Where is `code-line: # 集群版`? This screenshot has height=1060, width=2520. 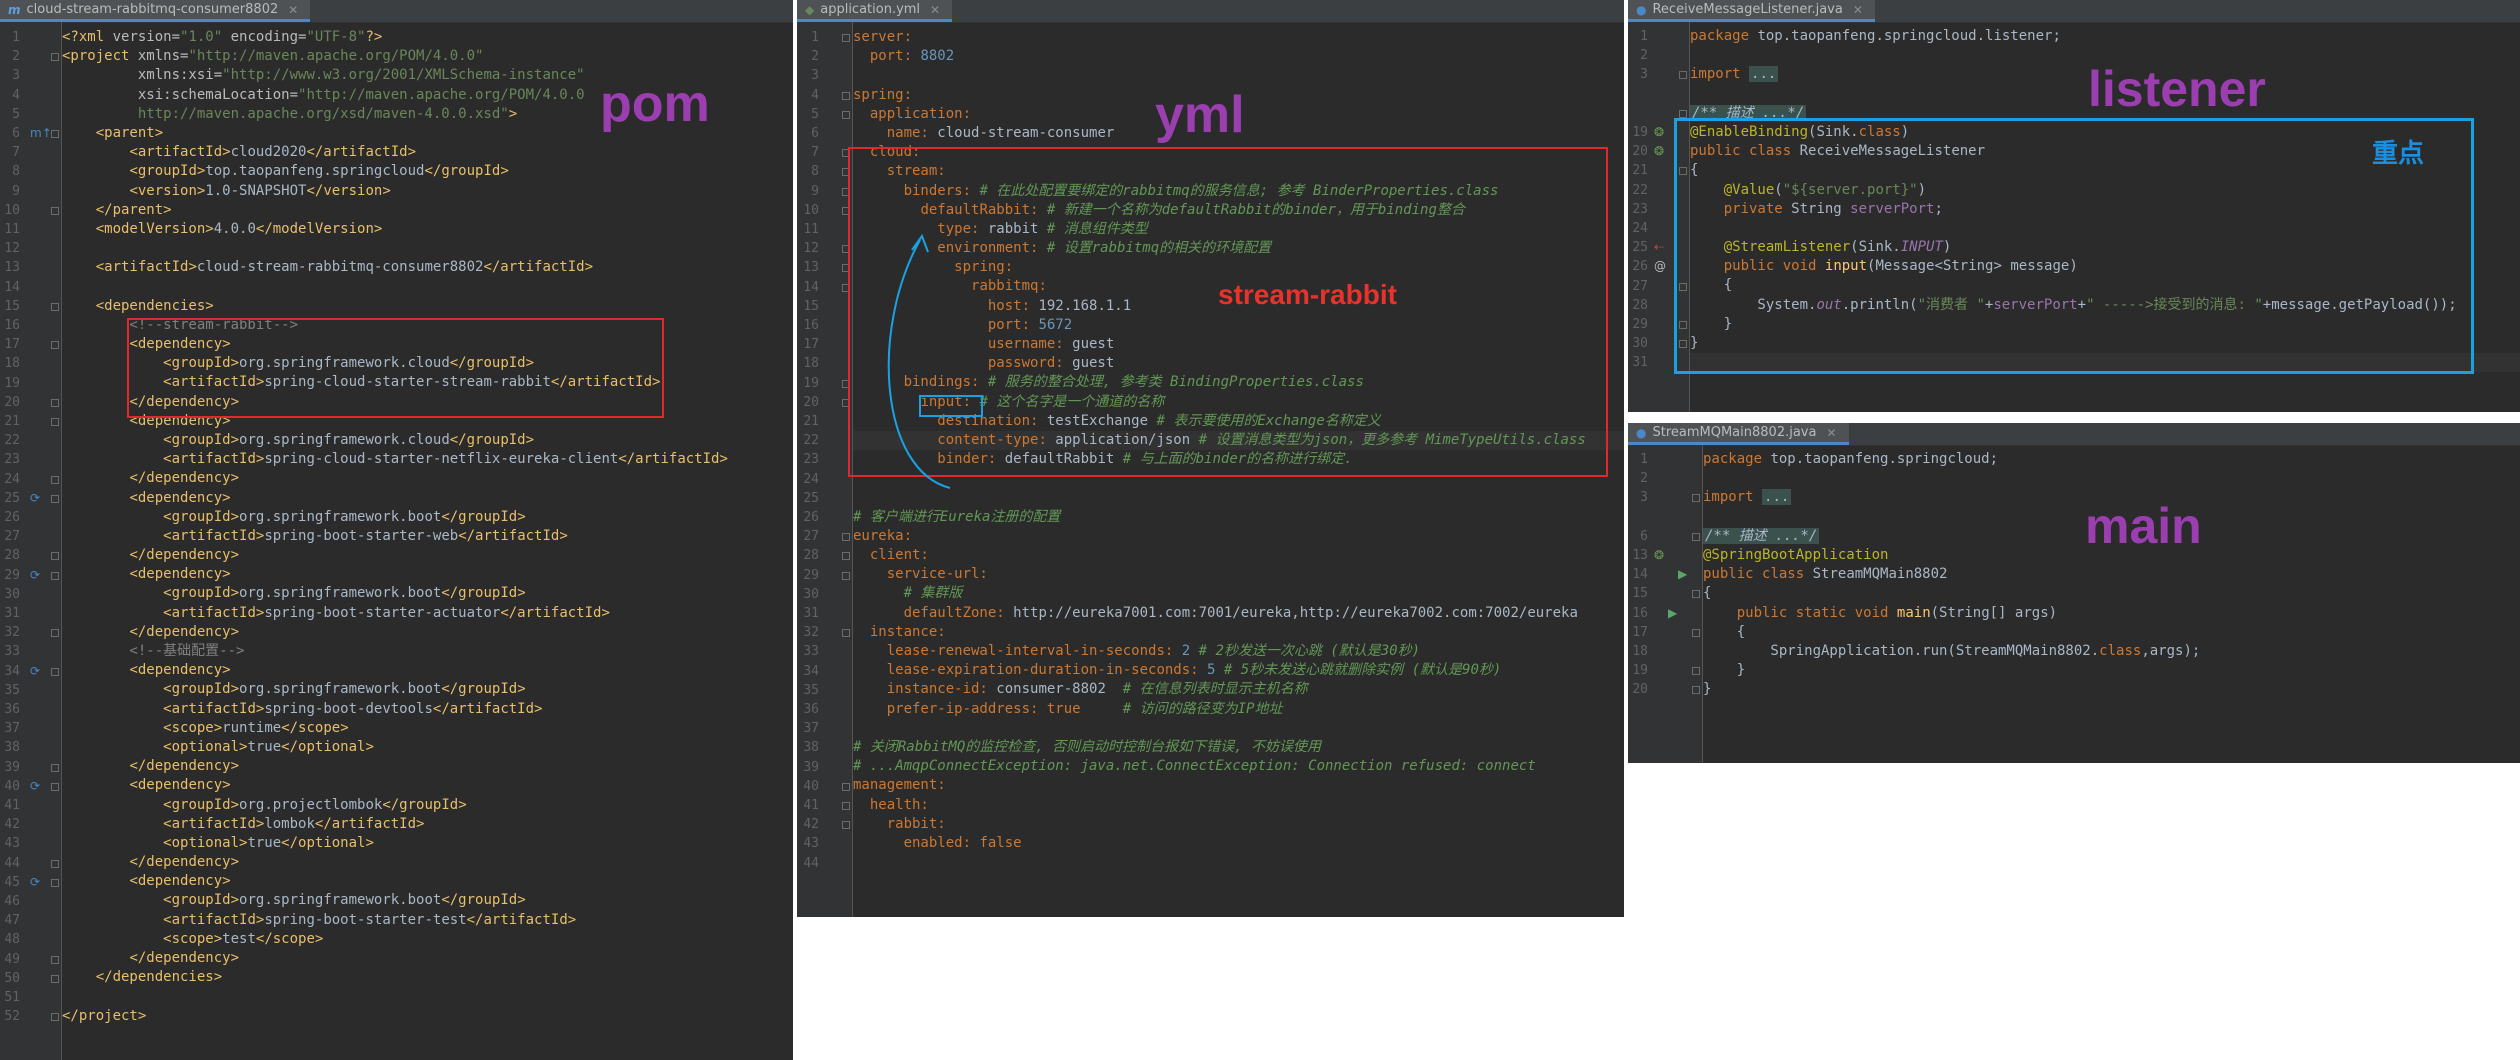 code-line: # 集群版 is located at coordinates (1238, 593).